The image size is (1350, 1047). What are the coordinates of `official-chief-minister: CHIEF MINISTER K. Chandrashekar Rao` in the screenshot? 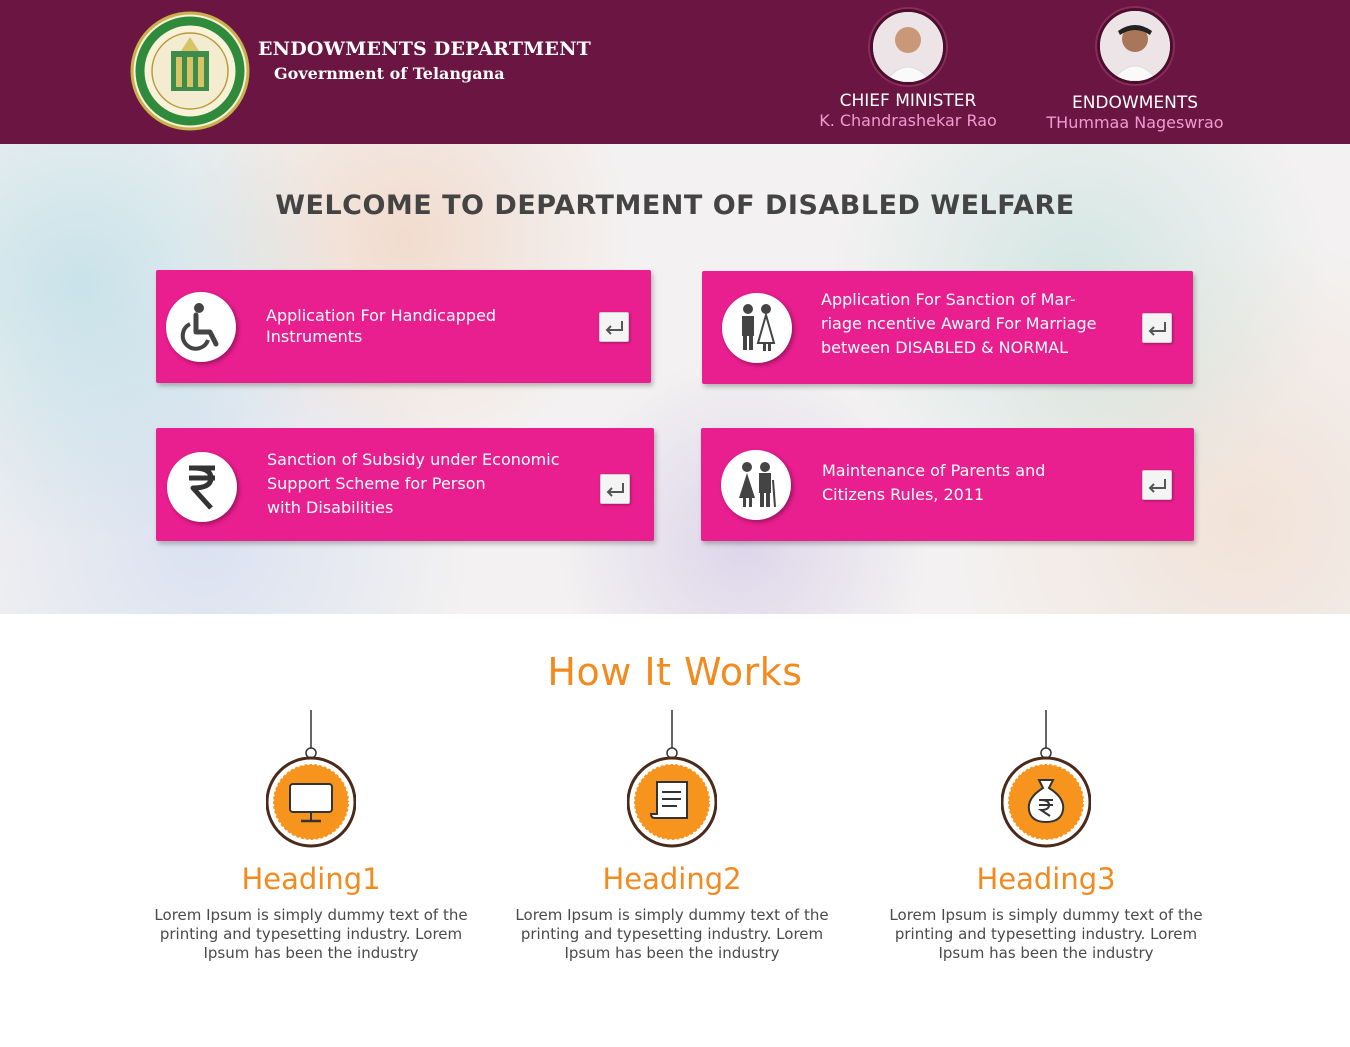 It's located at (908, 69).